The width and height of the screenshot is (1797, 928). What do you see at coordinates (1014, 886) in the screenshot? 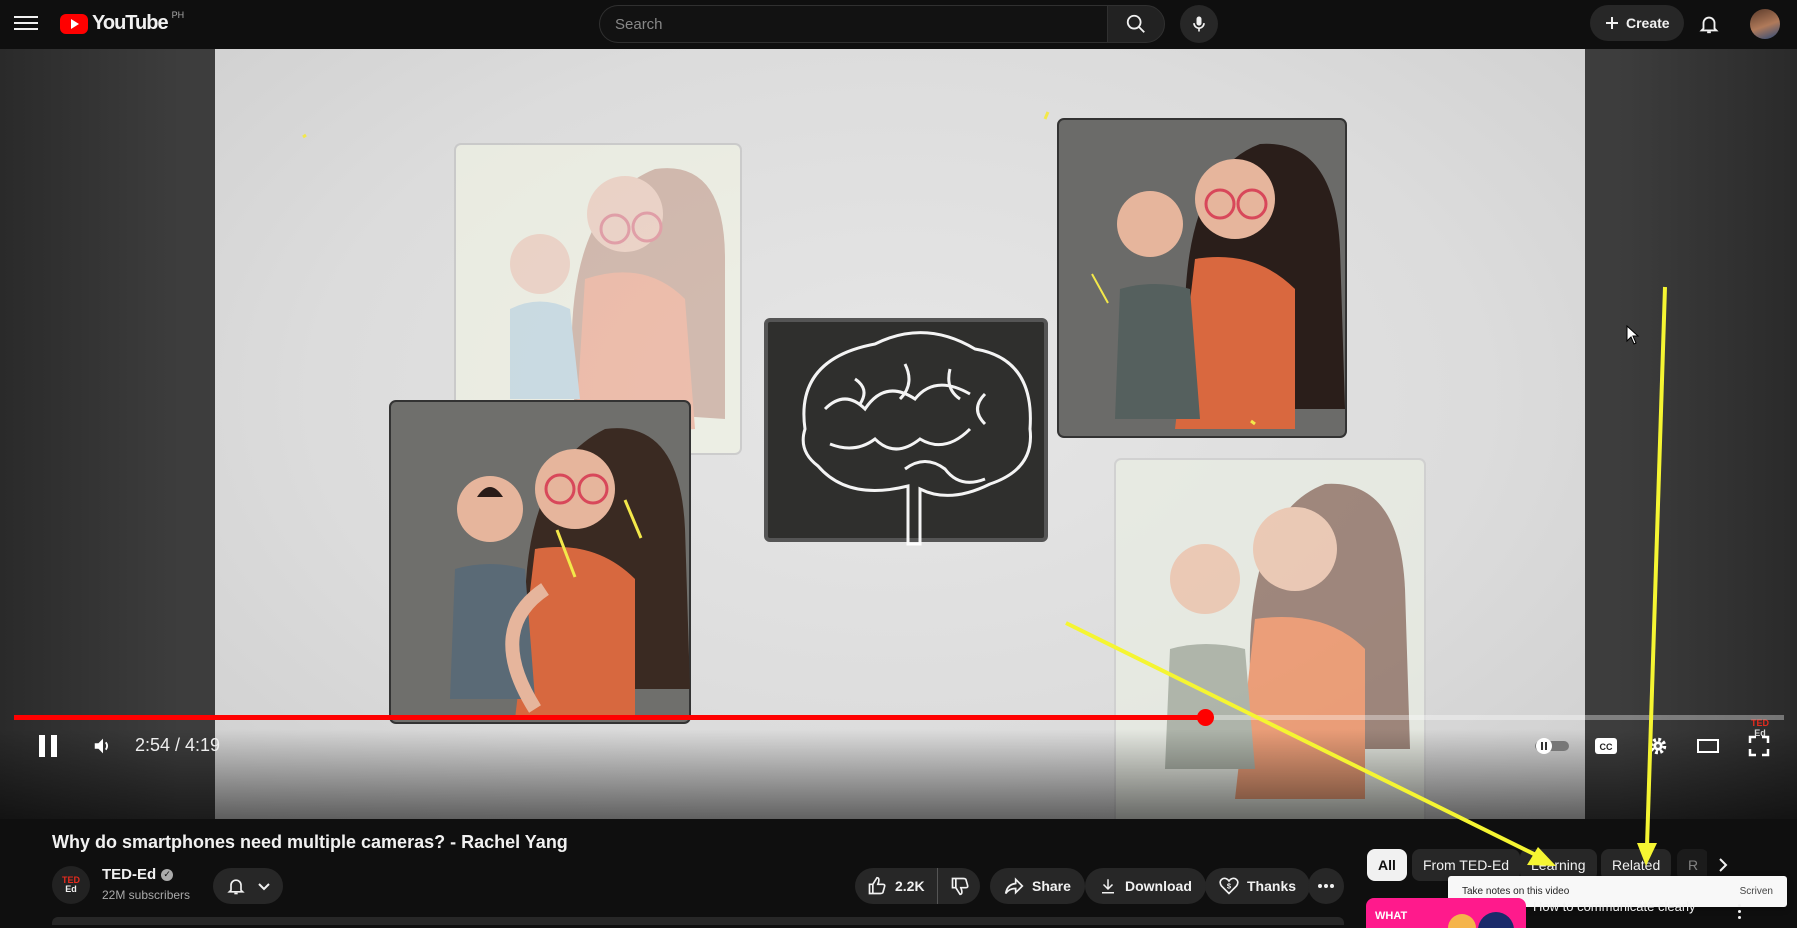
I see `share-icon` at bounding box center [1014, 886].